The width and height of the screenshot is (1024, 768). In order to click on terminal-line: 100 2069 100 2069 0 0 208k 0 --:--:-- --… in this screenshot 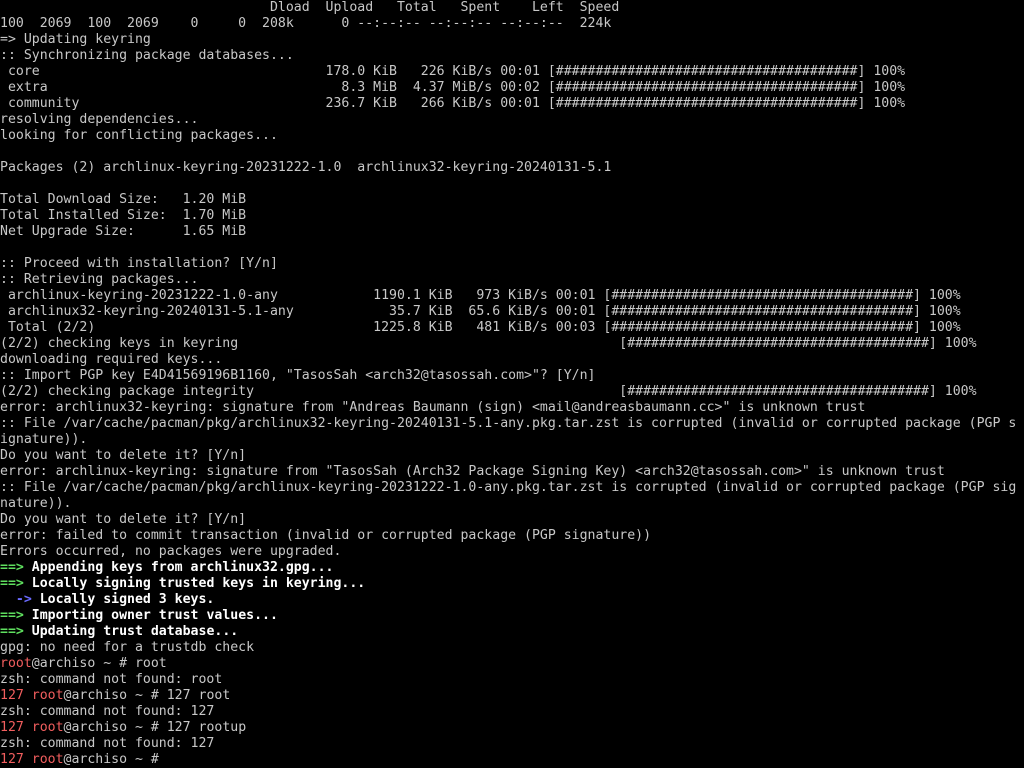, I will do `click(512, 24)`.